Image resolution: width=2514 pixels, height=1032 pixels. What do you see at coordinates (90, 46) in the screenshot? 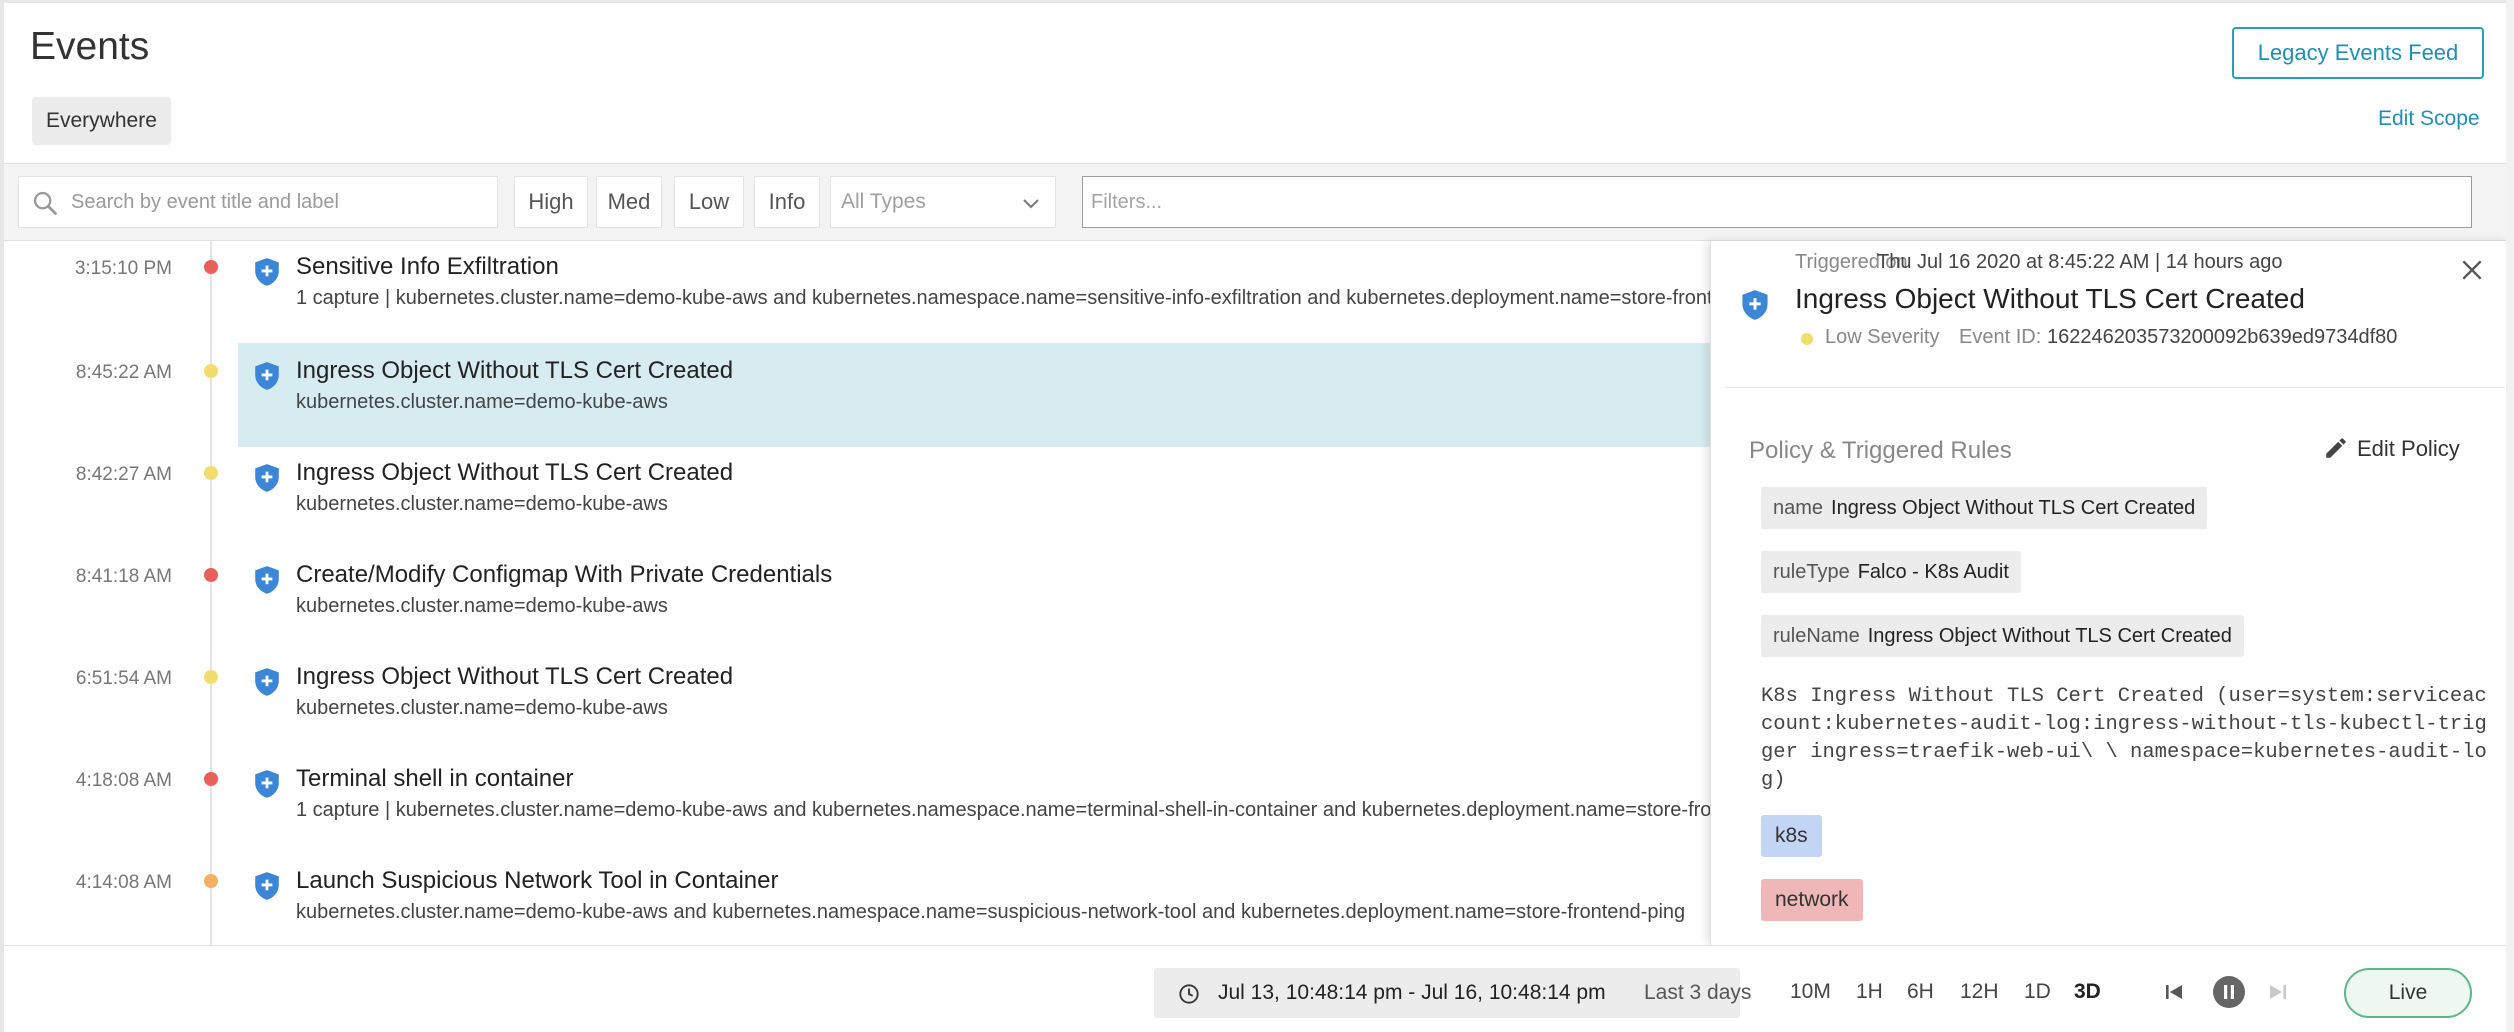
I see `page-title: Events` at bounding box center [90, 46].